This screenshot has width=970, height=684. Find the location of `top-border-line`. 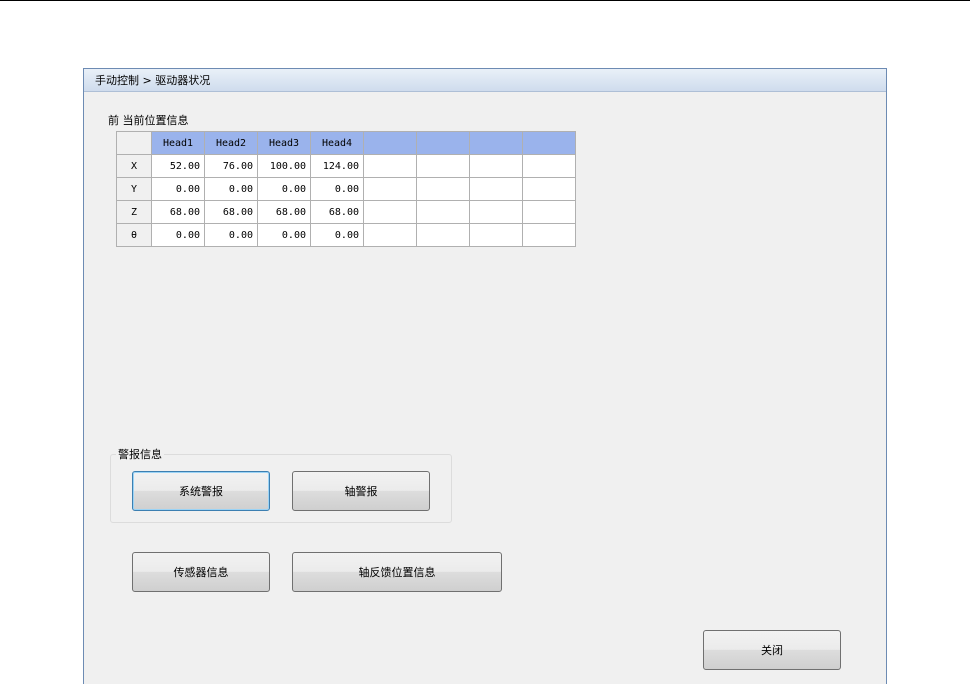

top-border-line is located at coordinates (485, 0).